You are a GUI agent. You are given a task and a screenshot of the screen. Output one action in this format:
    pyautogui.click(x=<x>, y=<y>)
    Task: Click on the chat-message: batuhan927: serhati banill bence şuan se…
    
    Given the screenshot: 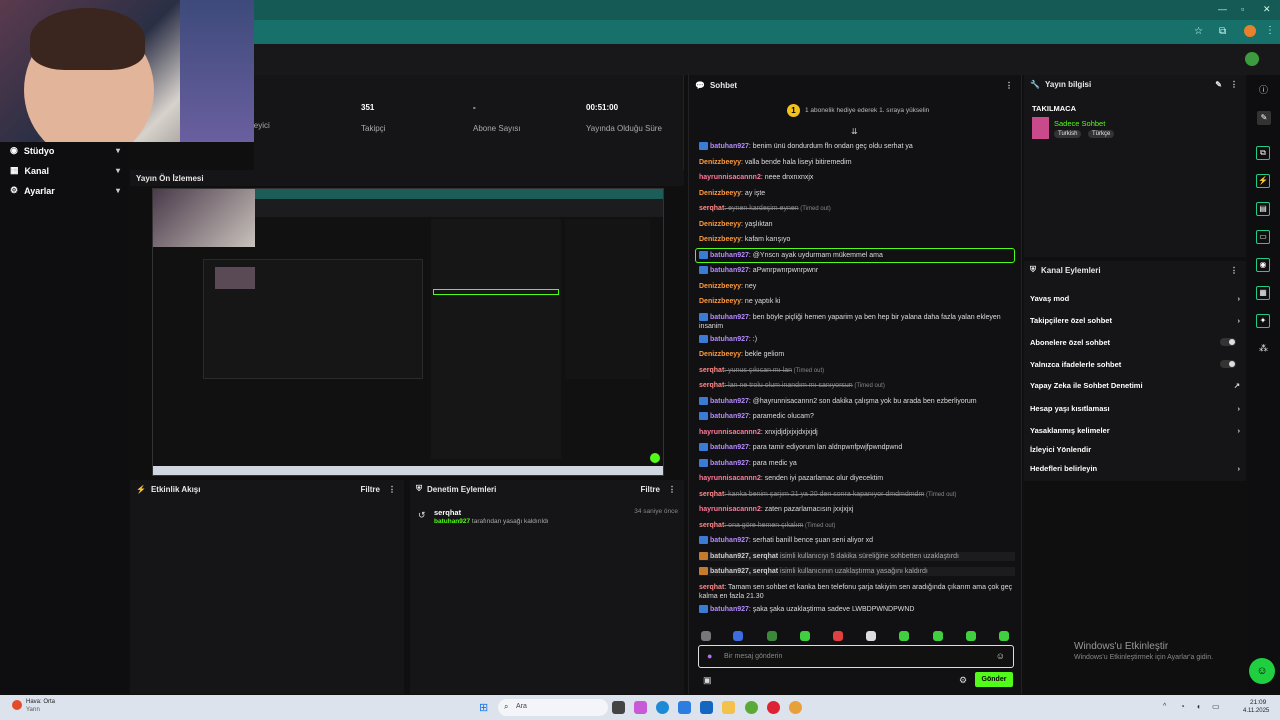 What is the action you would take?
    pyautogui.click(x=857, y=540)
    